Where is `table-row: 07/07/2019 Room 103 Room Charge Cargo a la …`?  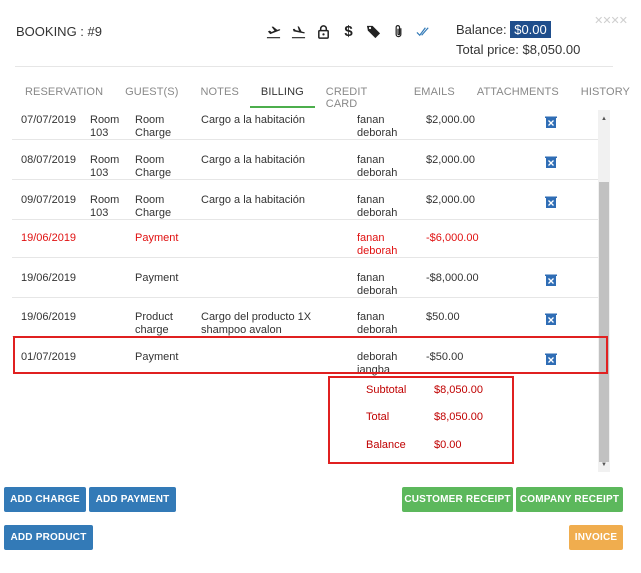
table-row: 07/07/2019 Room 103 Room Charge Cargo a la … is located at coordinates (306, 124).